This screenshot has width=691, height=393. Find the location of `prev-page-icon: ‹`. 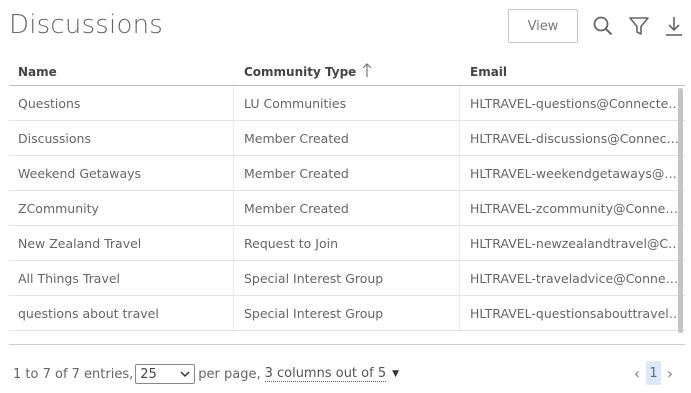

prev-page-icon: ‹ is located at coordinates (637, 373).